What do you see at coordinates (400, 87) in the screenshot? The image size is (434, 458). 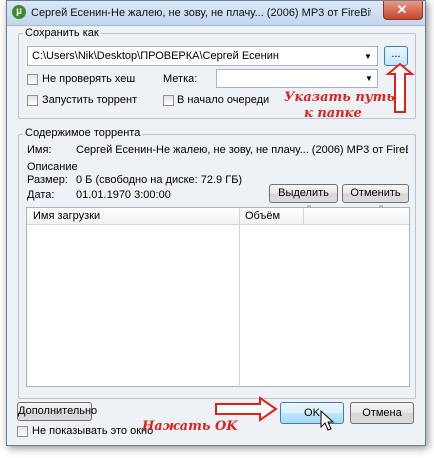 I see `up-arrow-icon` at bounding box center [400, 87].